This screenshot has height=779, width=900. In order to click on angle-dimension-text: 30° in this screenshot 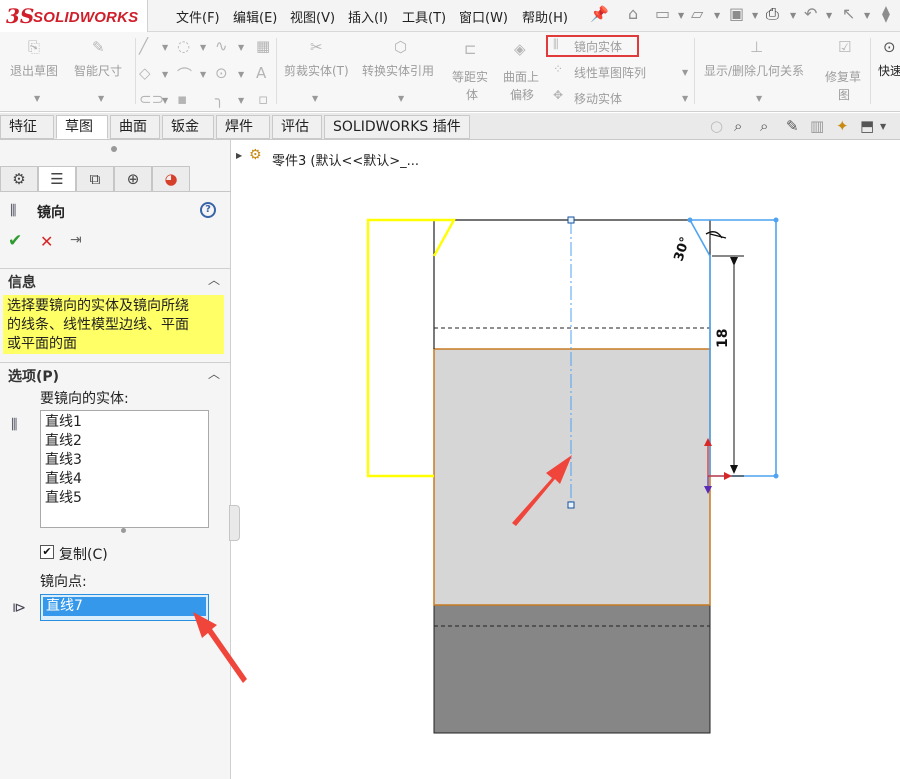, I will do `click(683, 249)`.